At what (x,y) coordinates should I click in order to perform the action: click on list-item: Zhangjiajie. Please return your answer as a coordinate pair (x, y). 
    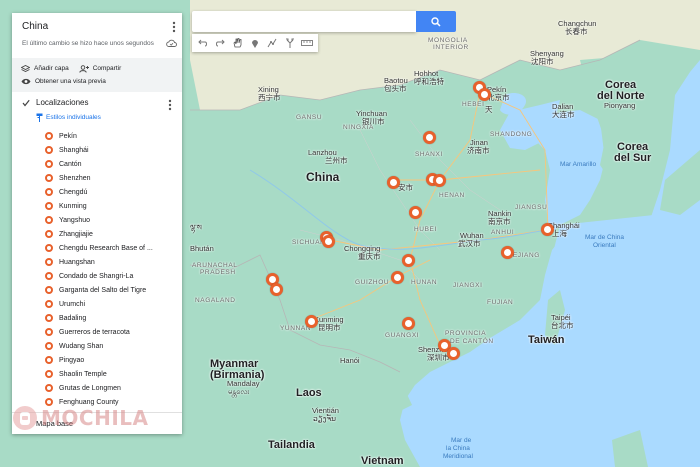
    Looking at the image, I should click on (108, 234).